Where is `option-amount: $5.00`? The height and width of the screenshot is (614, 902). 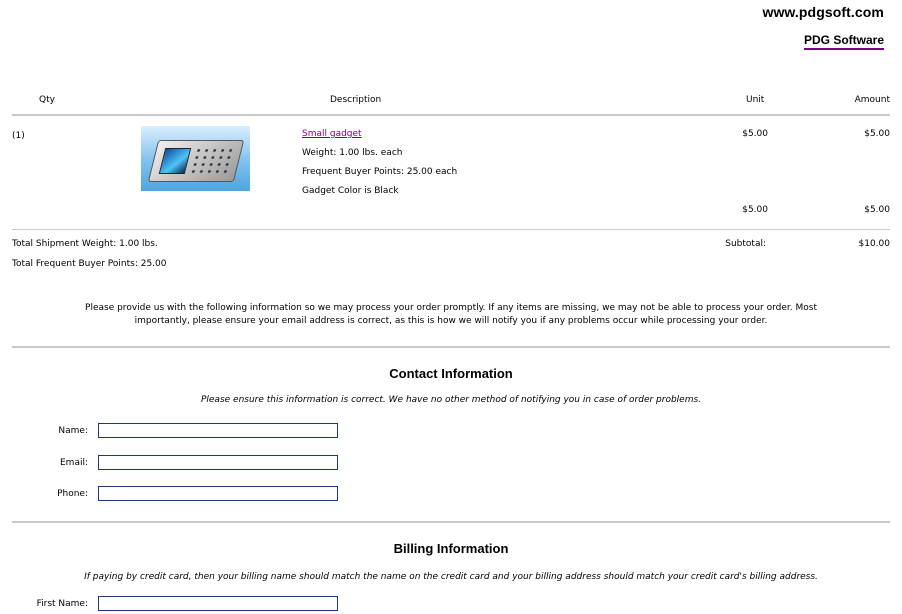 option-amount: $5.00 is located at coordinates (877, 210).